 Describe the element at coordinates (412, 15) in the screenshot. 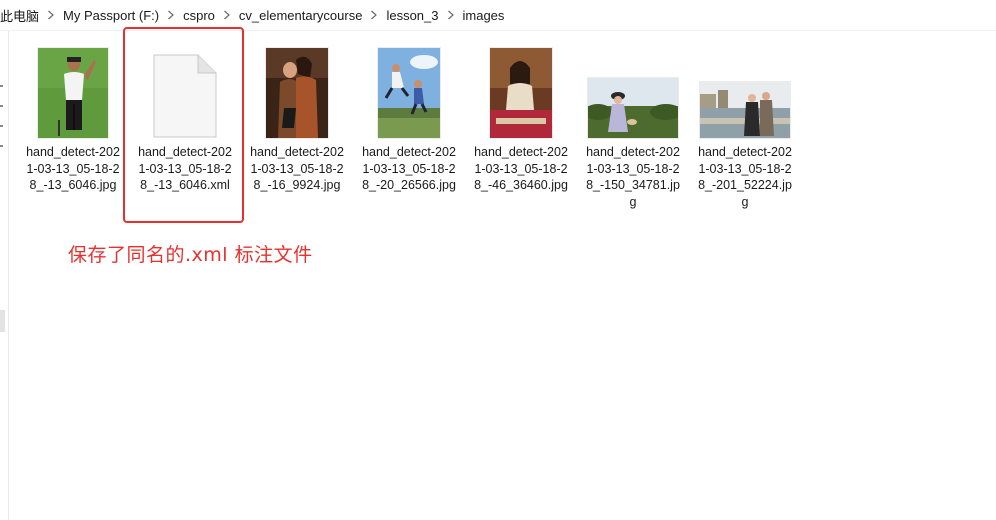

I see `breadcrumb-item-lesson: lesson_3` at that location.